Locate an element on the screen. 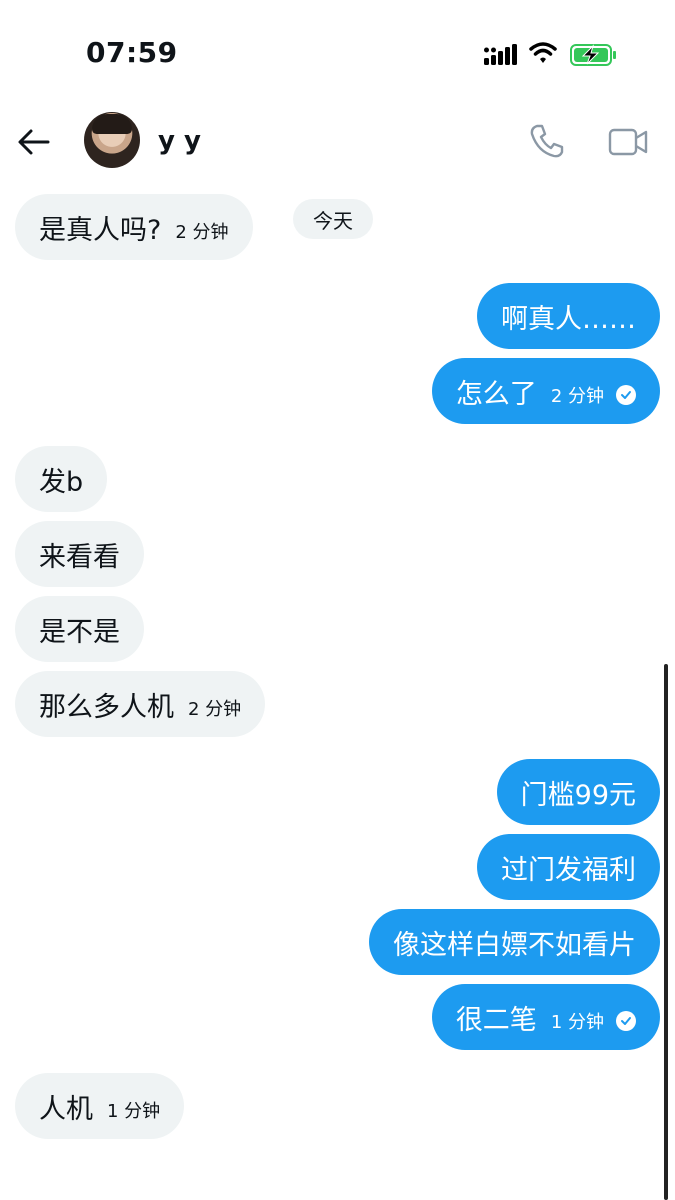 The width and height of the screenshot is (675, 1200). message-text: 是真人吗? is located at coordinates (100, 230).